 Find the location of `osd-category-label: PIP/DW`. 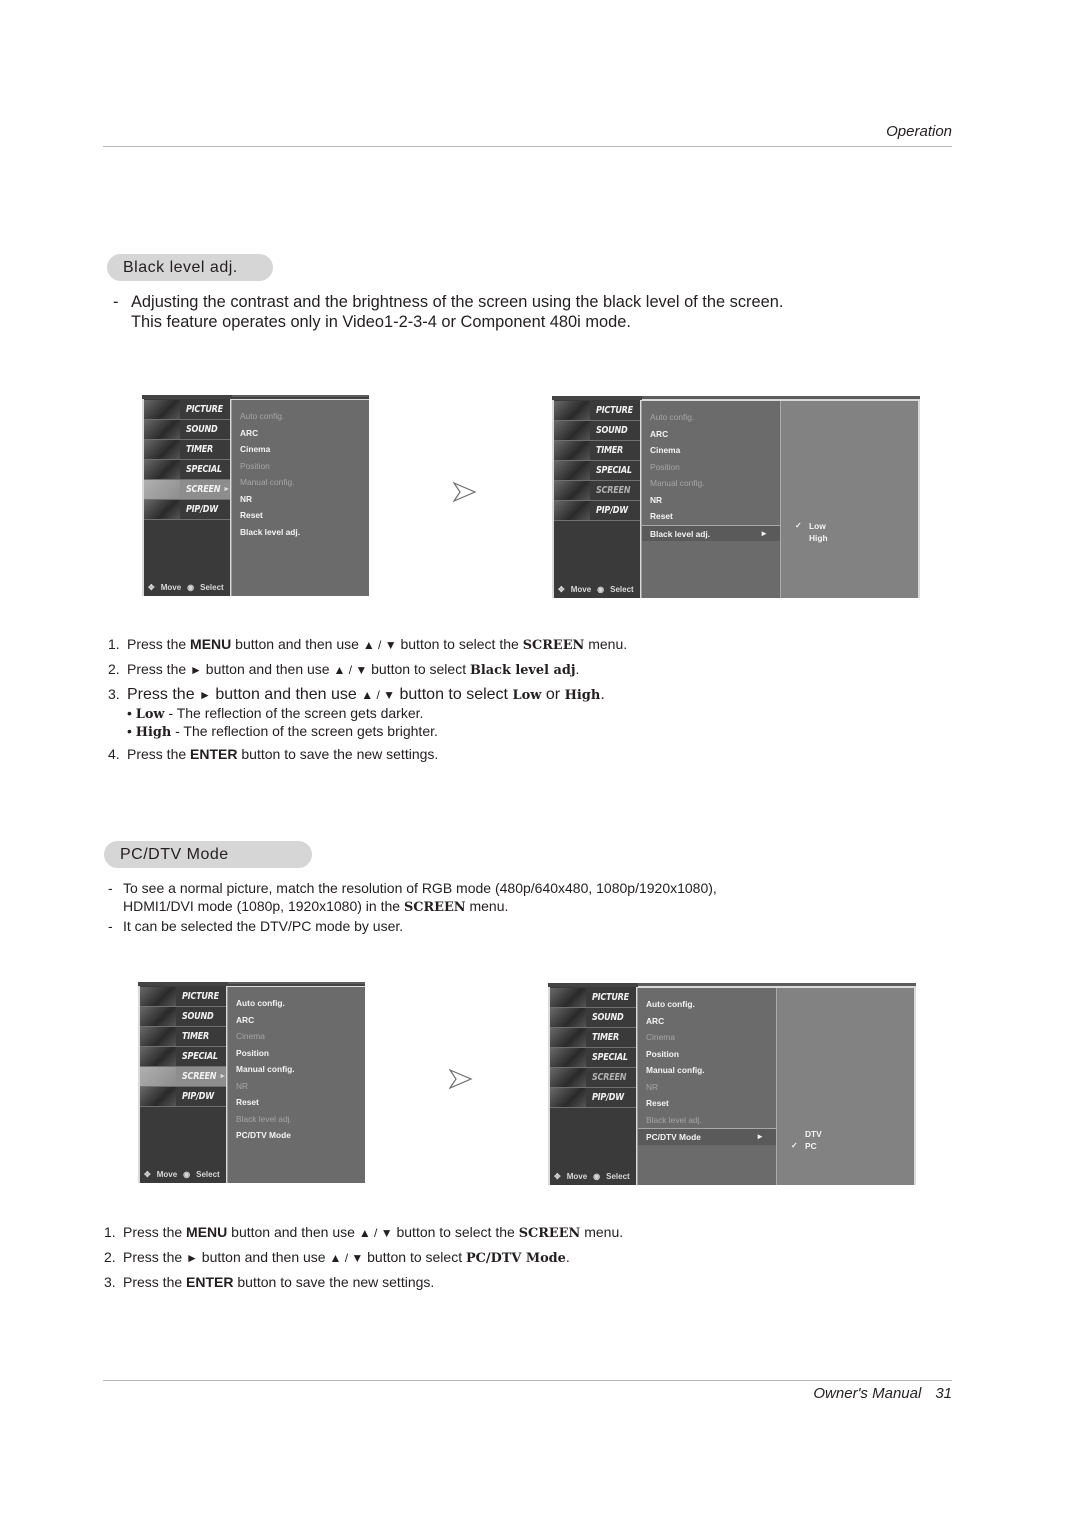

osd-category-label: PIP/DW is located at coordinates (198, 1096).